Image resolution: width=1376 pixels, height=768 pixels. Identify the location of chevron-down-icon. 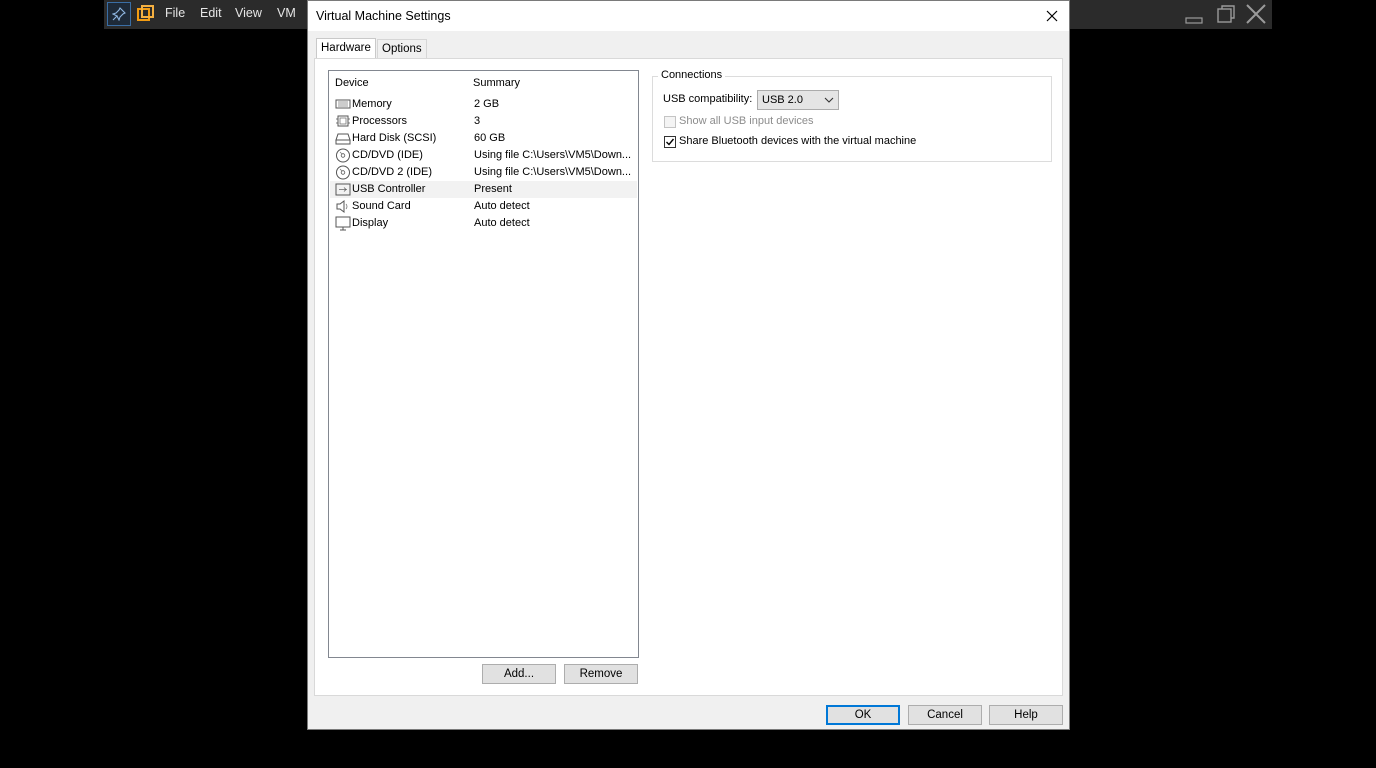
(829, 100).